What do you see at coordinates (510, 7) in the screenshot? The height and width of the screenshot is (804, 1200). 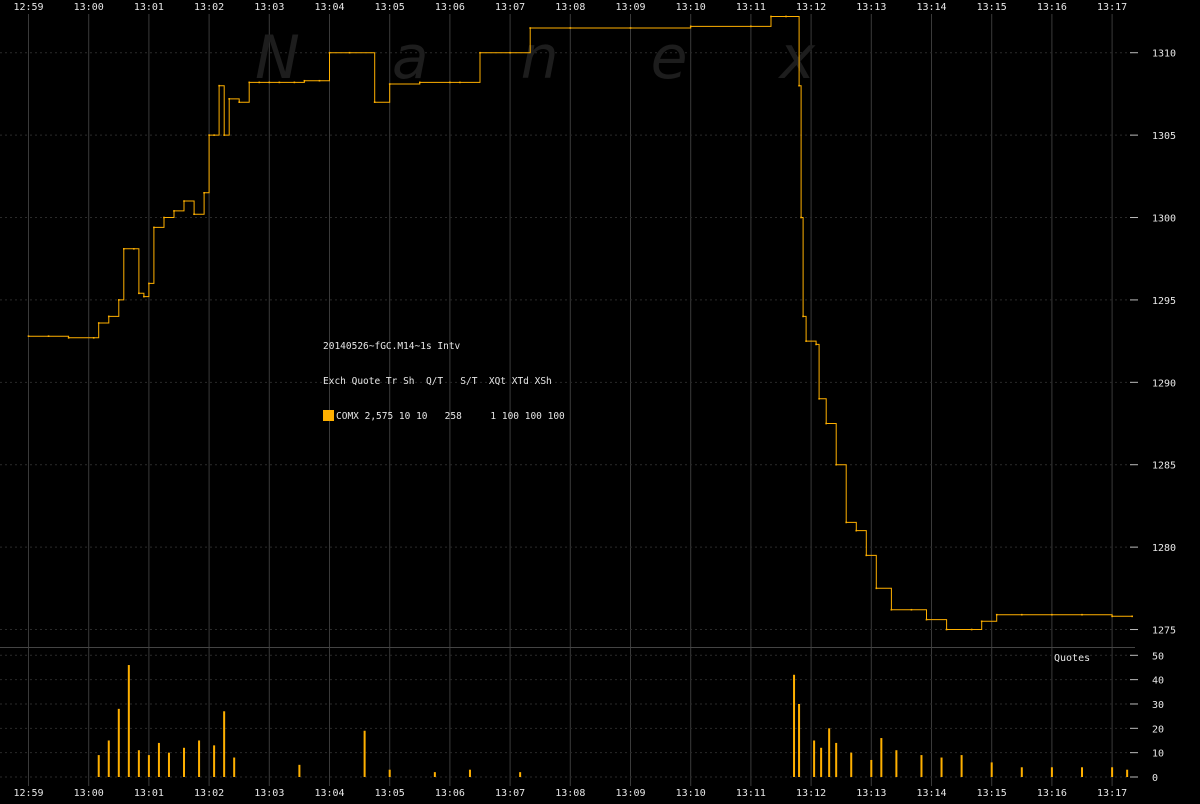 I see `x-tick-label-top: 13:07` at bounding box center [510, 7].